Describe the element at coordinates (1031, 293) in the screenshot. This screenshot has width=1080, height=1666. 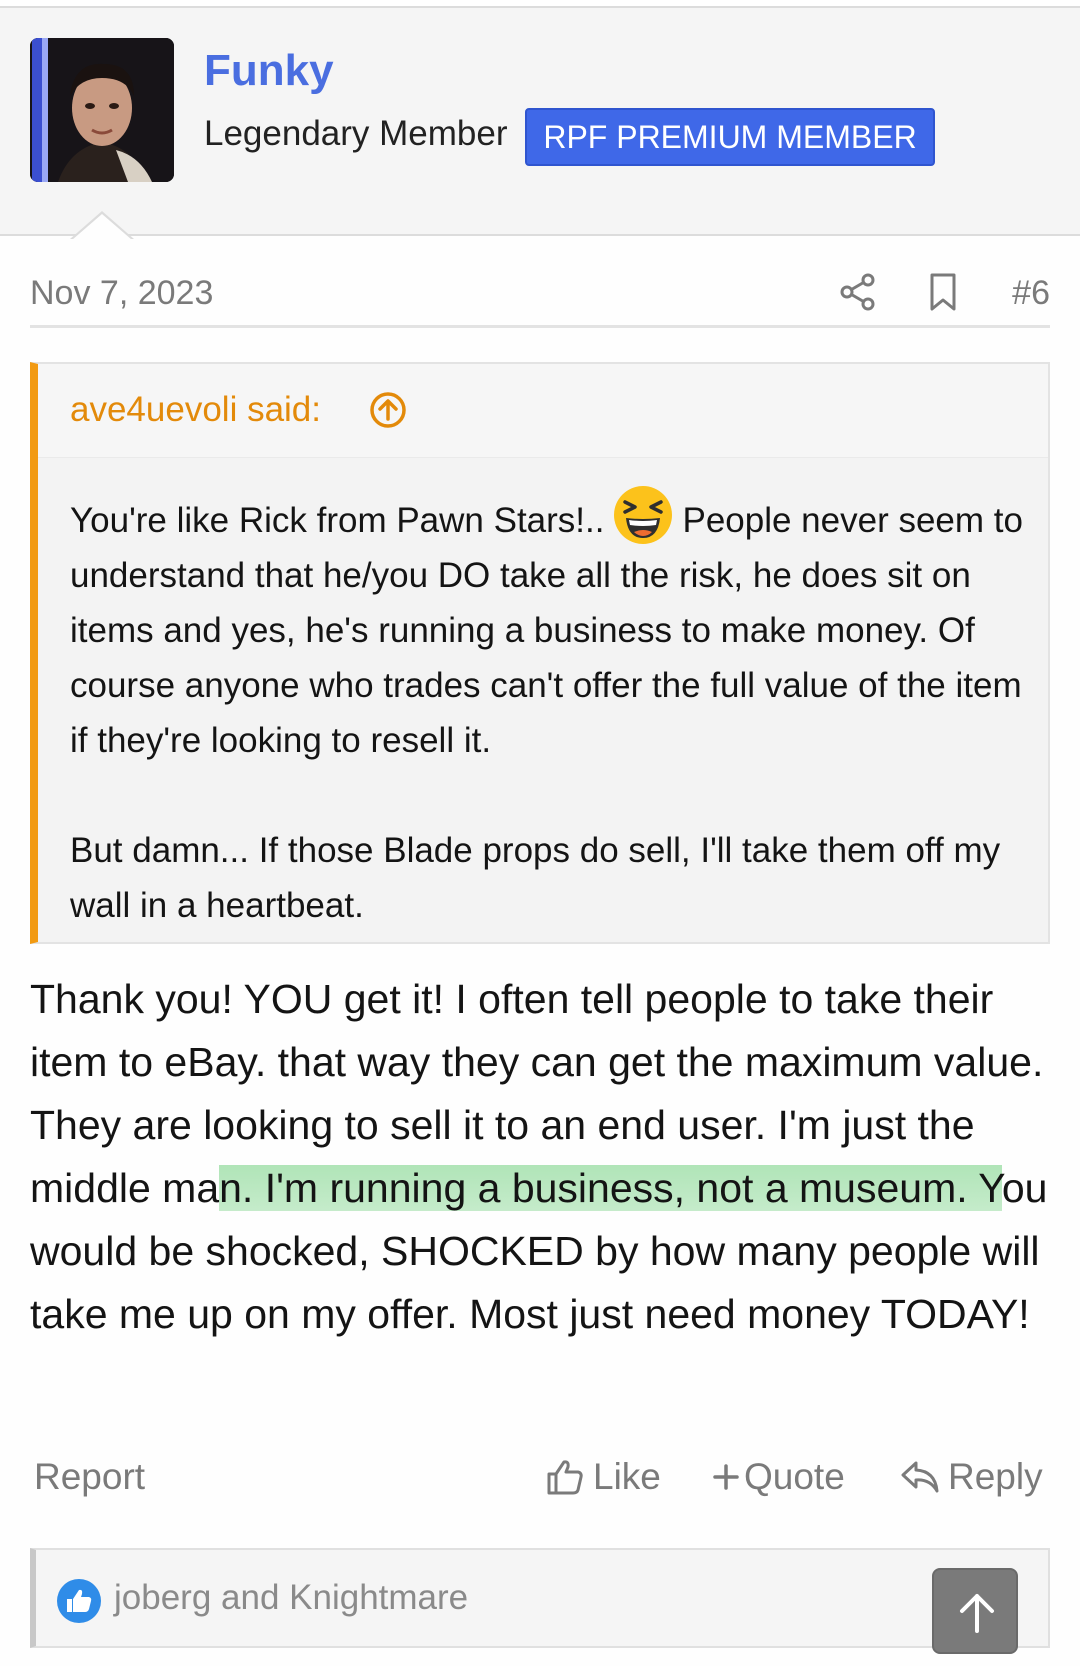
I see `post-number: #6` at that location.